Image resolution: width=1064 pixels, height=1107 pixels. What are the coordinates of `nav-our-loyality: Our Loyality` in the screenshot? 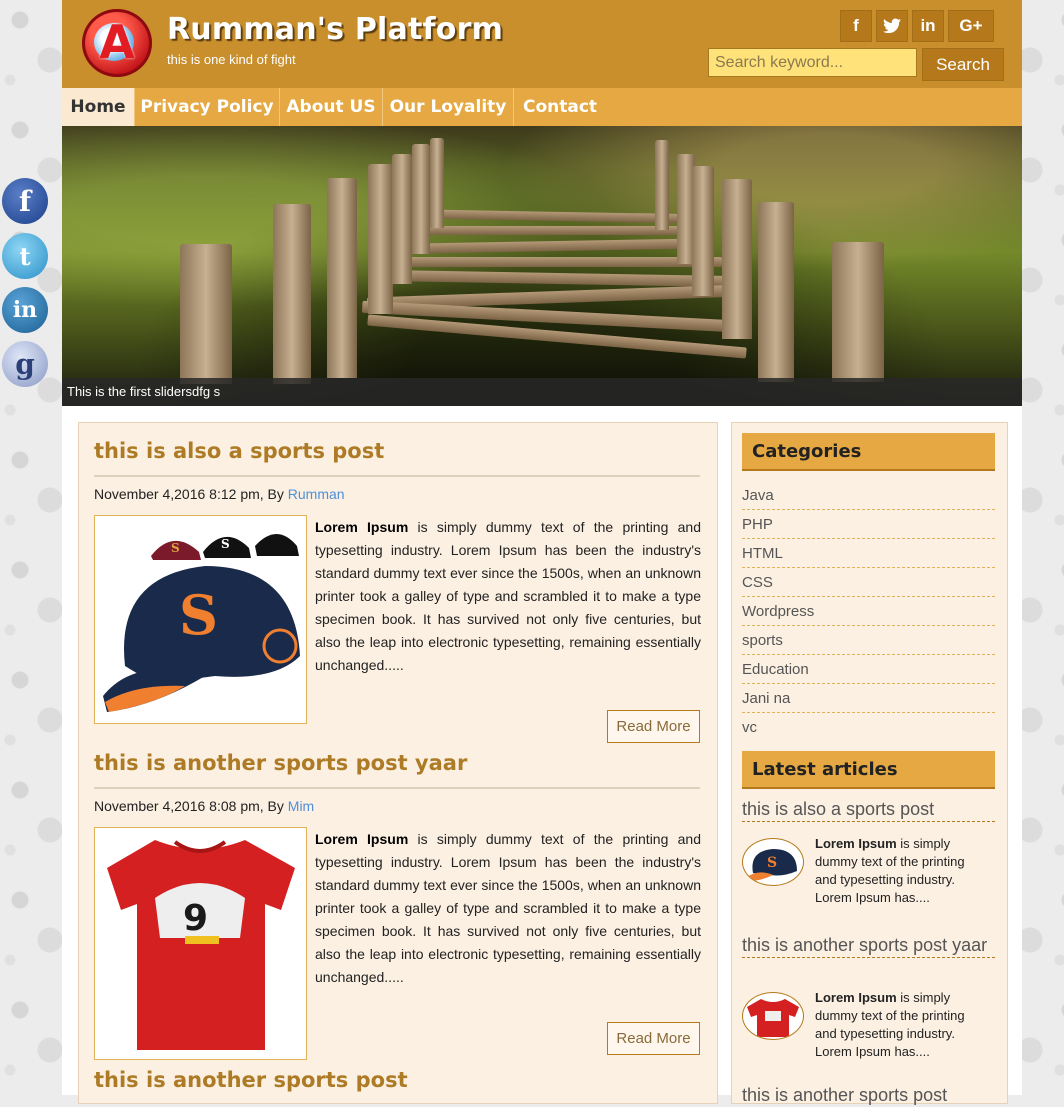 It's located at (448, 107).